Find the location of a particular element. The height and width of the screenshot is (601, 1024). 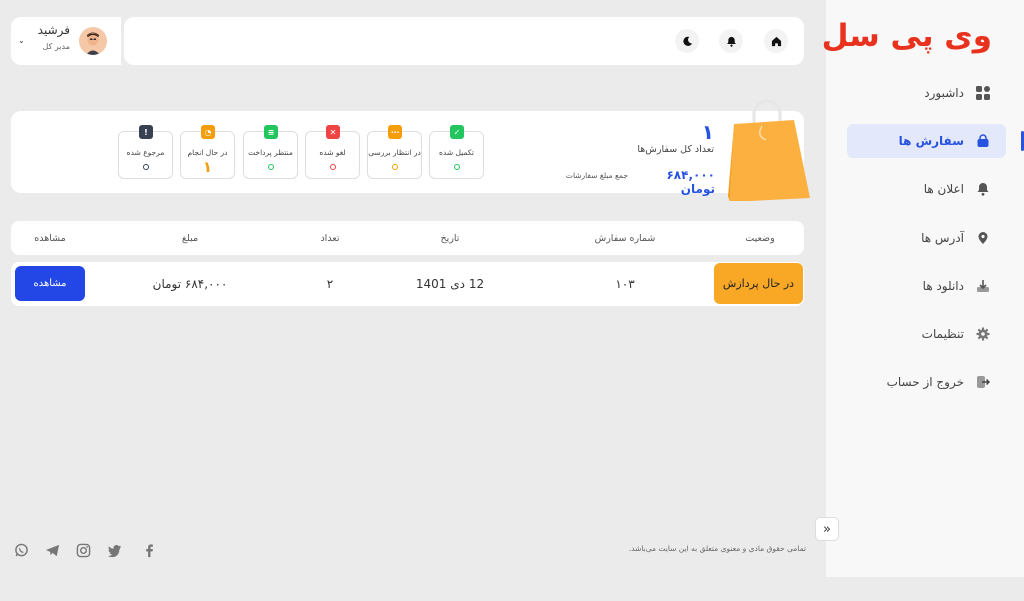

sidebar-item-orders: سفارش ها is located at coordinates (926, 141).